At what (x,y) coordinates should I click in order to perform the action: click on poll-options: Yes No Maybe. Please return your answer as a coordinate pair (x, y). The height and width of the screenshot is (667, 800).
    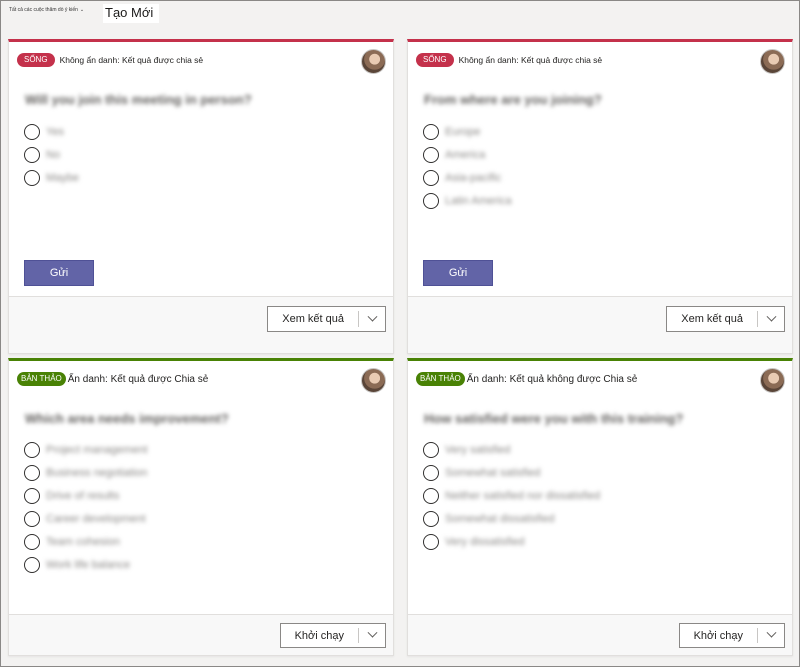
    Looking at the image, I should click on (51, 154).